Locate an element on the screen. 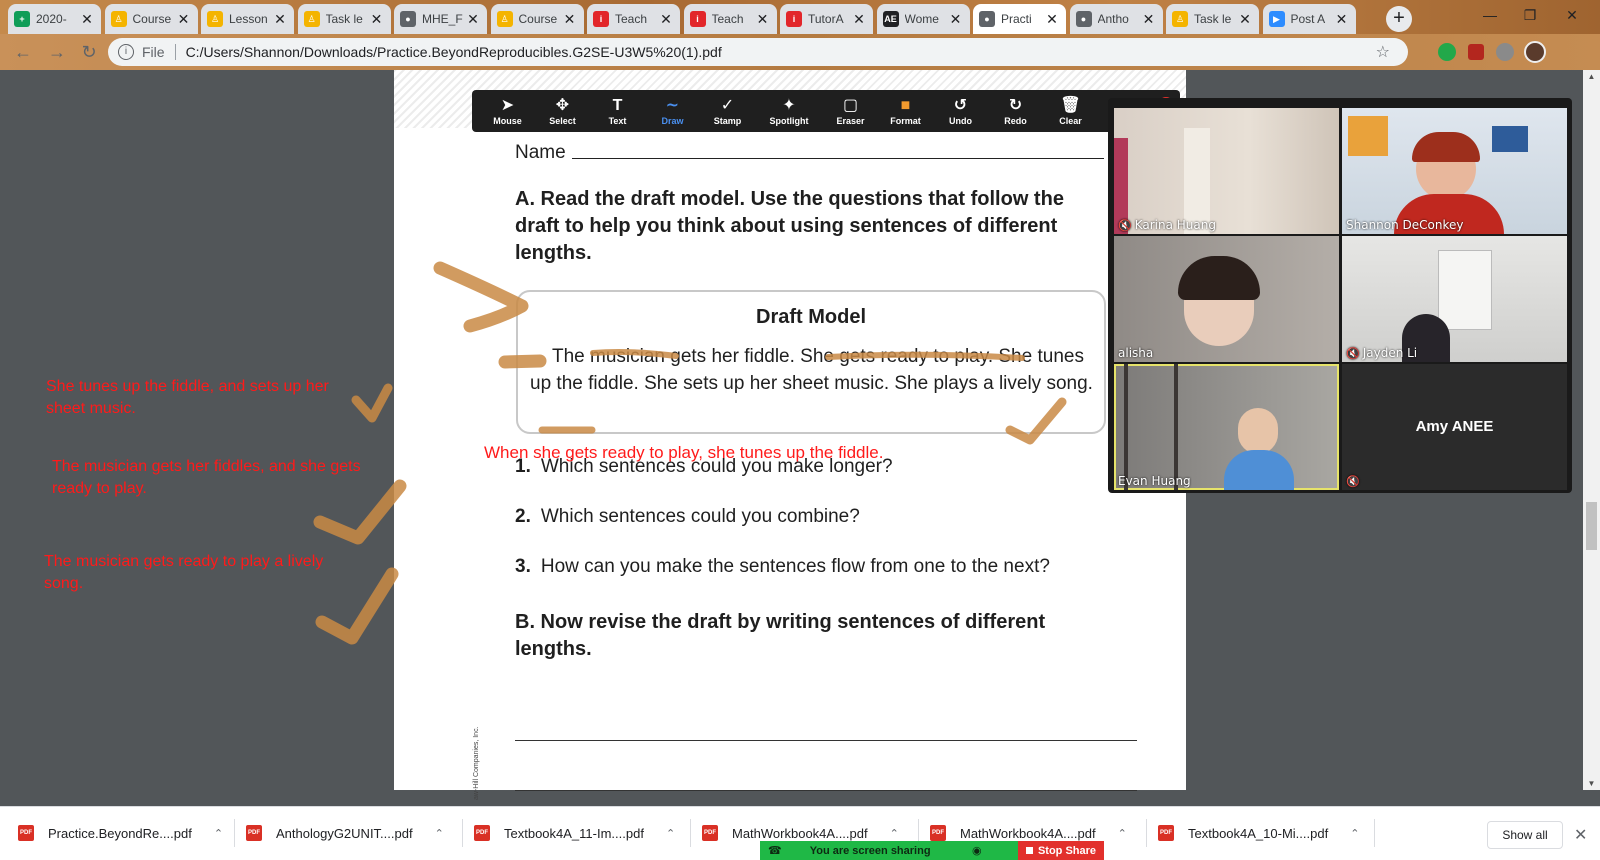 The image size is (1600, 860). download-item: PDF Textbook4A_10-Mi....pdf ⌃ is located at coordinates (1265, 833).